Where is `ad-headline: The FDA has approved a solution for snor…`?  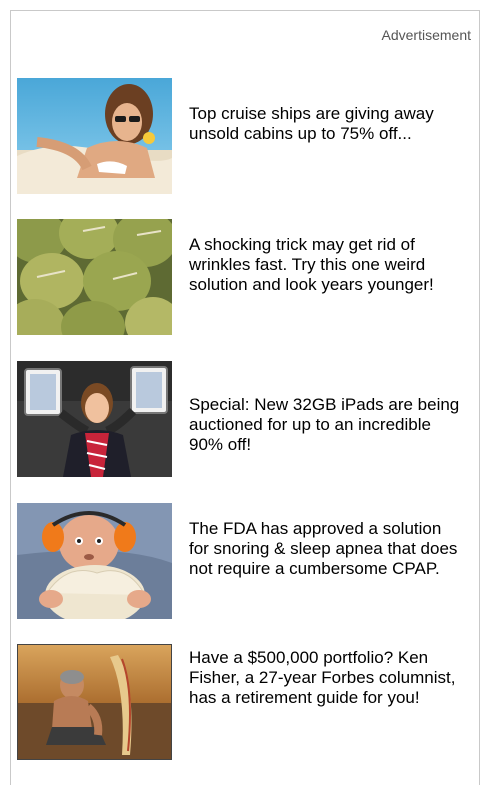
ad-headline: The FDA has approved a solution for snor… is located at coordinates (326, 549).